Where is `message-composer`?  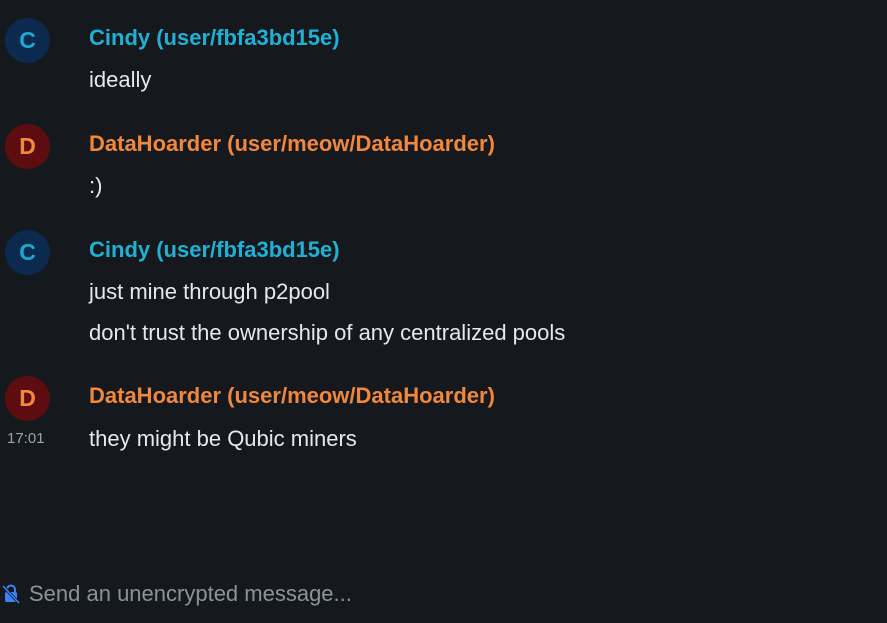 message-composer is located at coordinates (443, 594).